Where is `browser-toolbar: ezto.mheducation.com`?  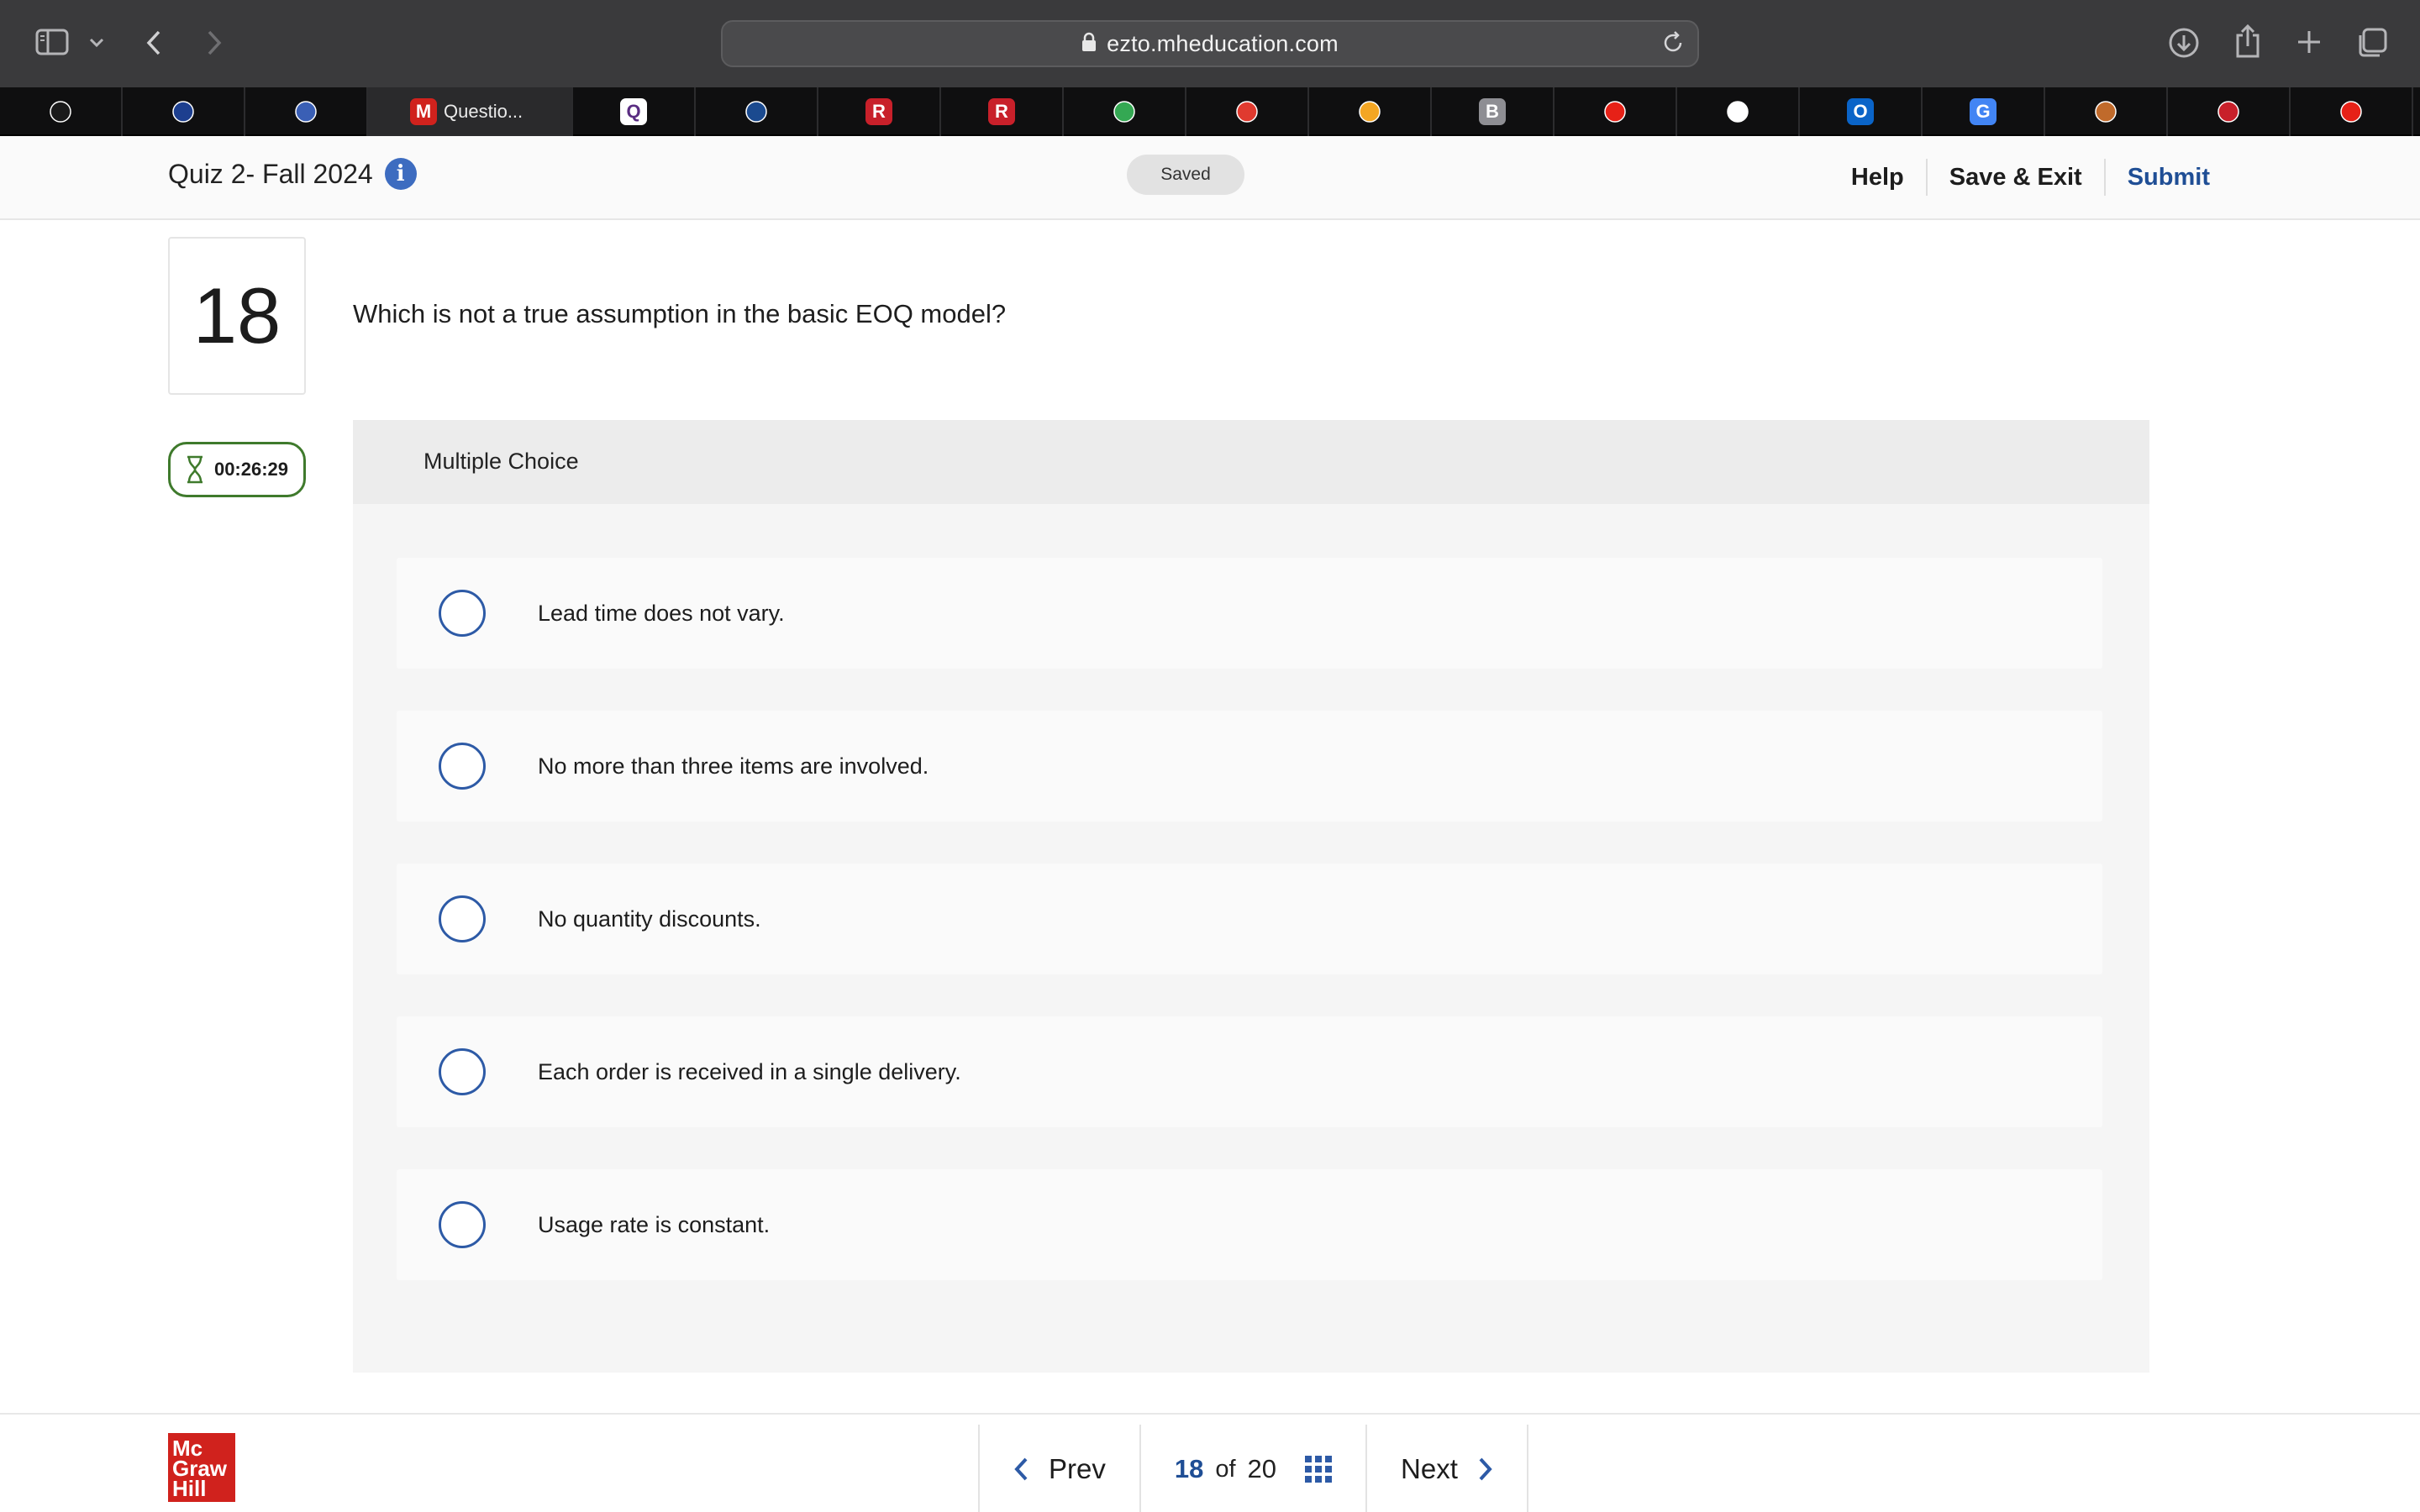
browser-toolbar: ezto.mheducation.com is located at coordinates (1210, 43).